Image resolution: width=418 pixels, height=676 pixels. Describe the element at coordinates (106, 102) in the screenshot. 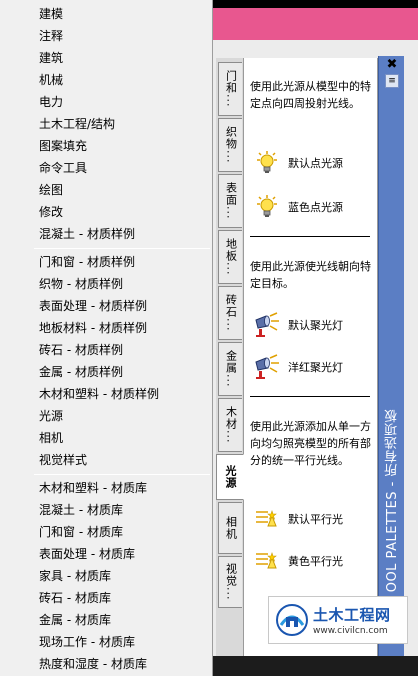

I see `menu-item: 电力` at that location.